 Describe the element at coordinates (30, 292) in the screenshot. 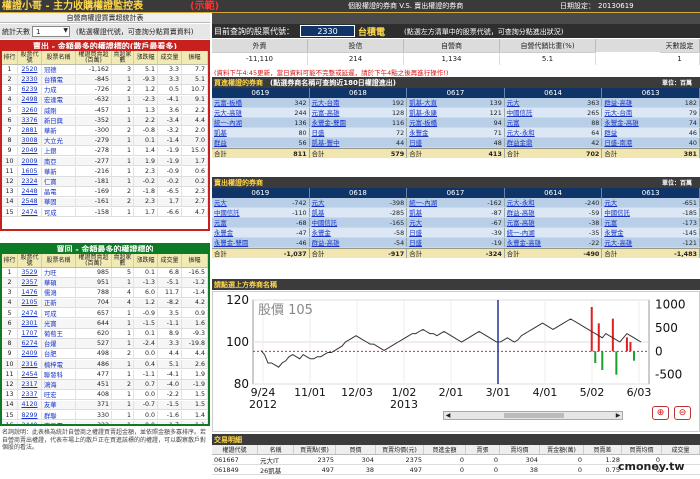

I see `stock-code-link: 1476` at that location.